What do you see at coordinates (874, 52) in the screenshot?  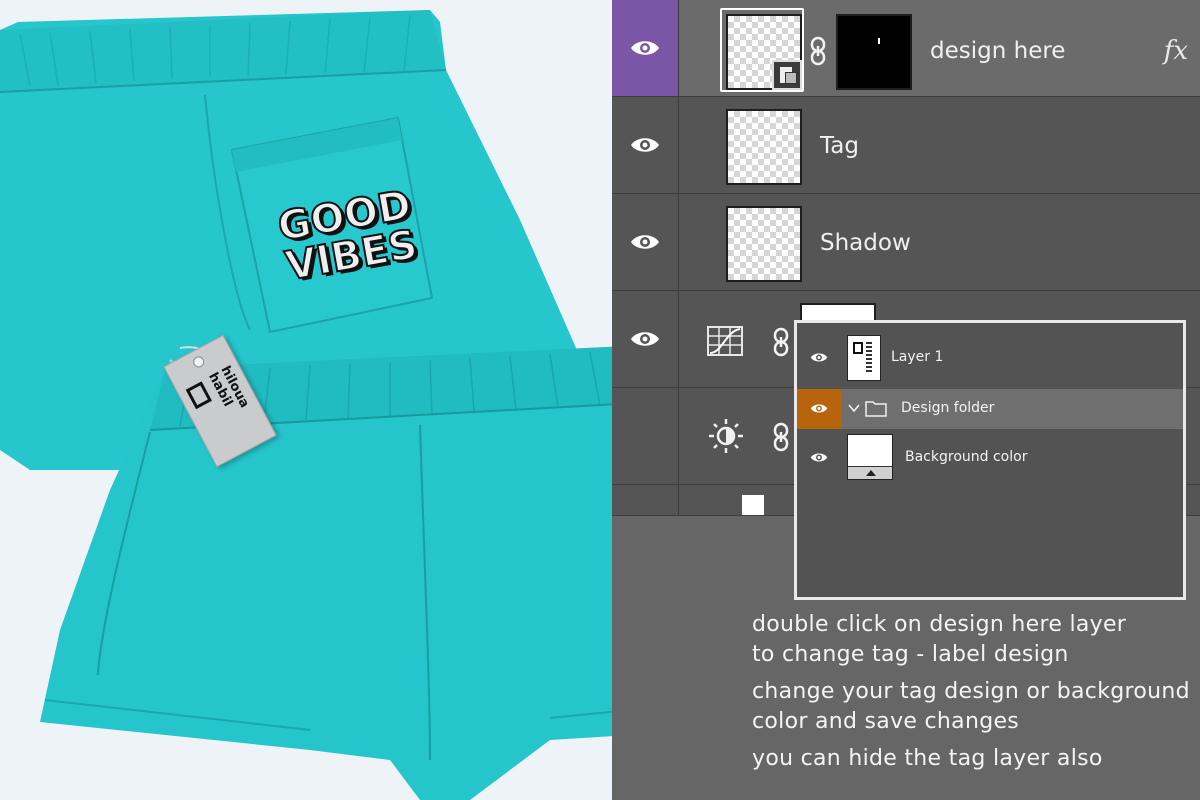 I see `layer-mask-thumbnail` at bounding box center [874, 52].